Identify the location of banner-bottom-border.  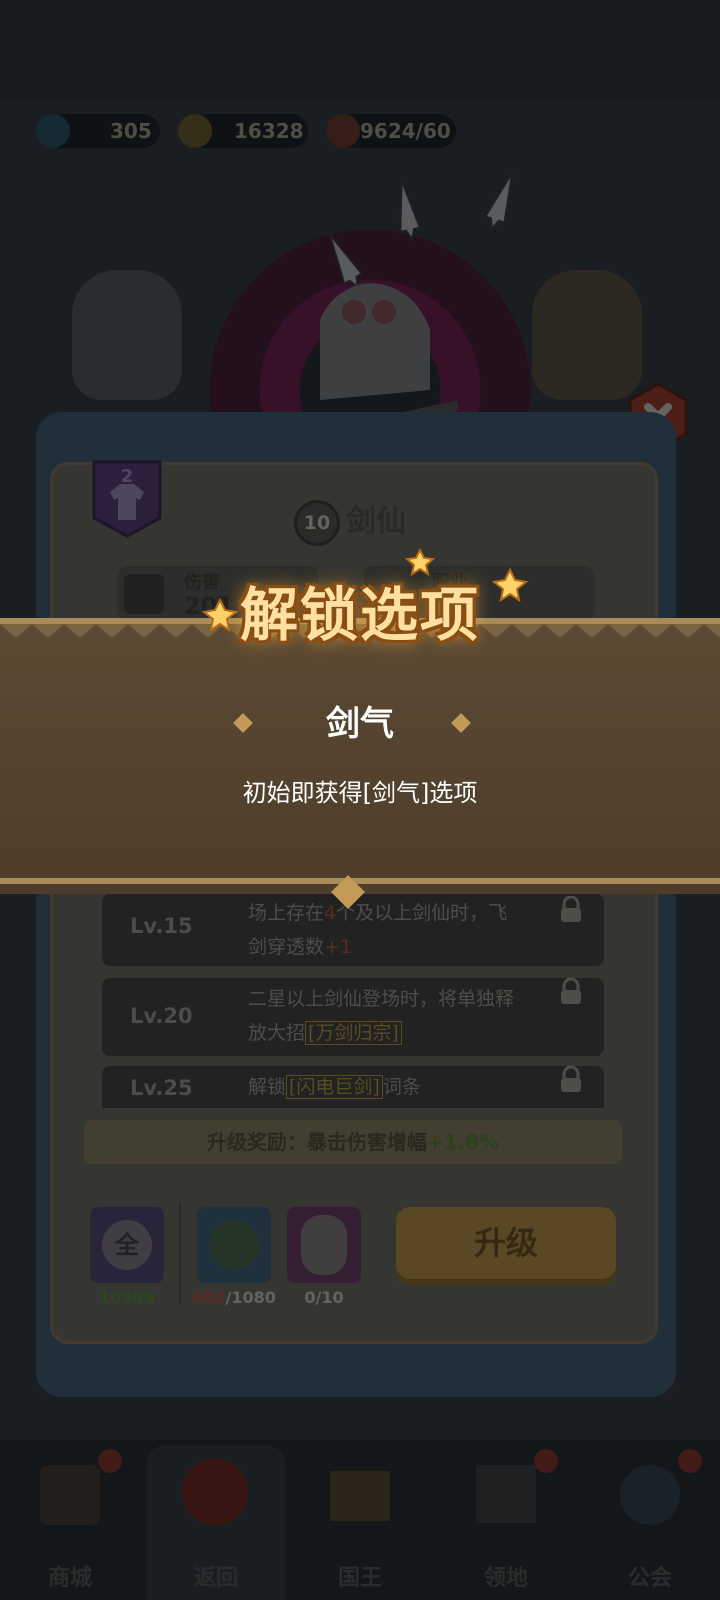
(360, 881).